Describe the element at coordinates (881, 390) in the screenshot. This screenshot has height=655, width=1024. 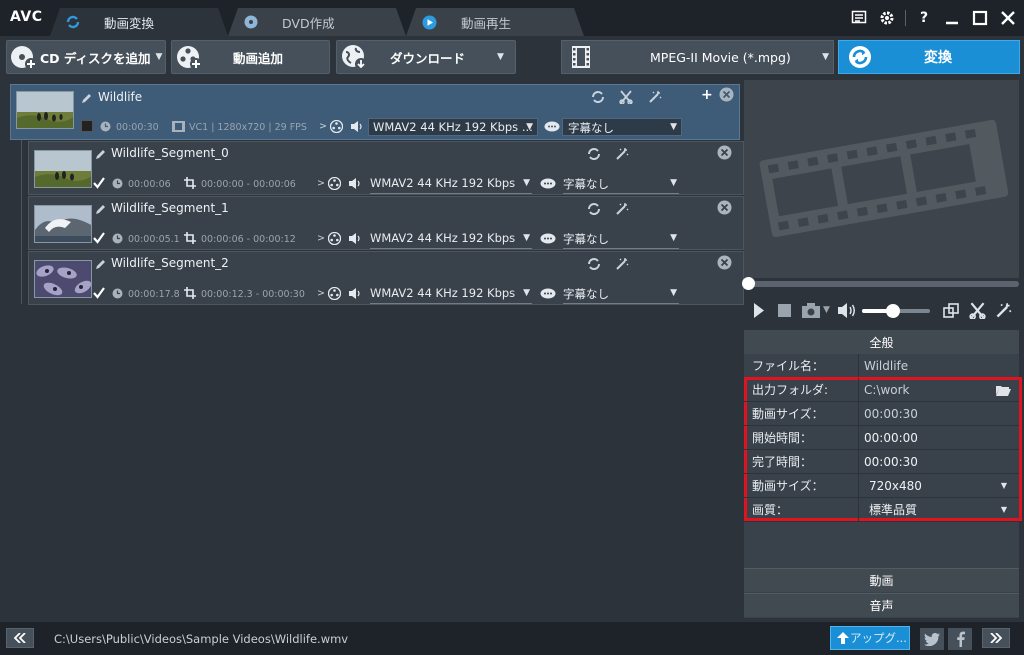
I see `property-row-output-folder: 出力フォルダ: C:\work` at that location.